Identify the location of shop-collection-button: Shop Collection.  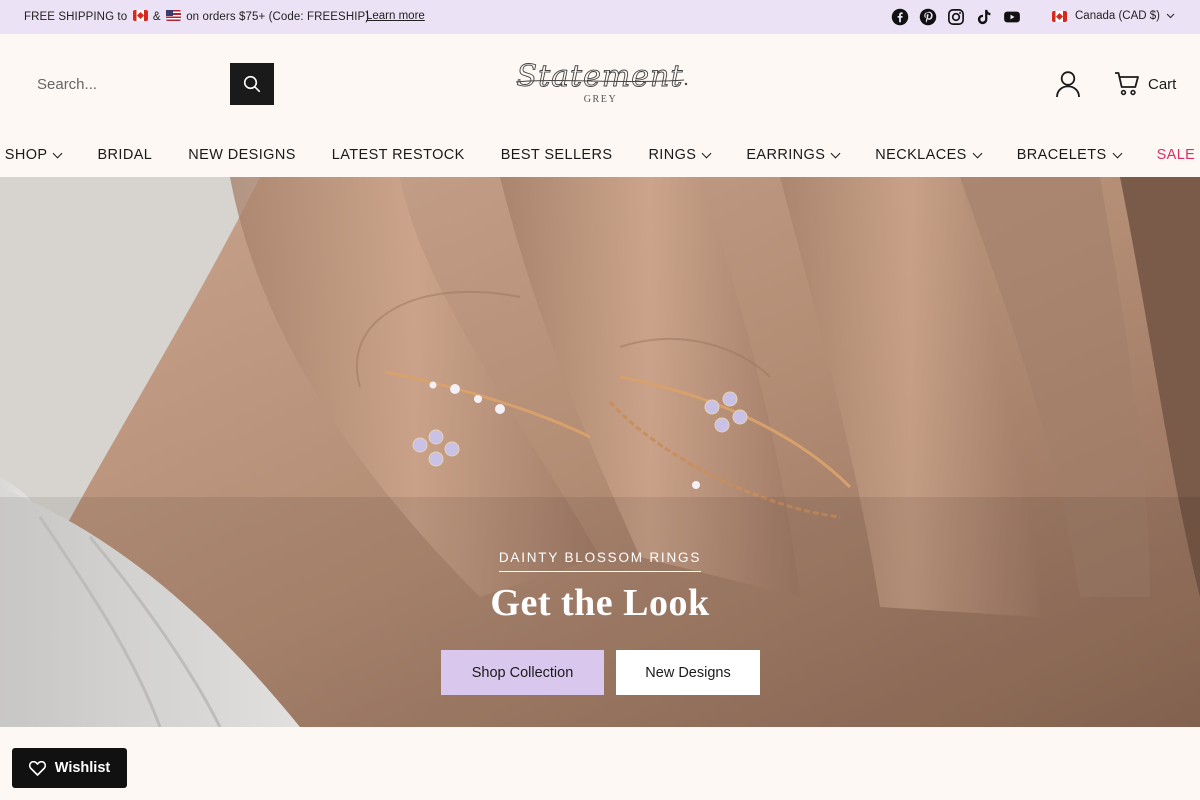
(522, 672).